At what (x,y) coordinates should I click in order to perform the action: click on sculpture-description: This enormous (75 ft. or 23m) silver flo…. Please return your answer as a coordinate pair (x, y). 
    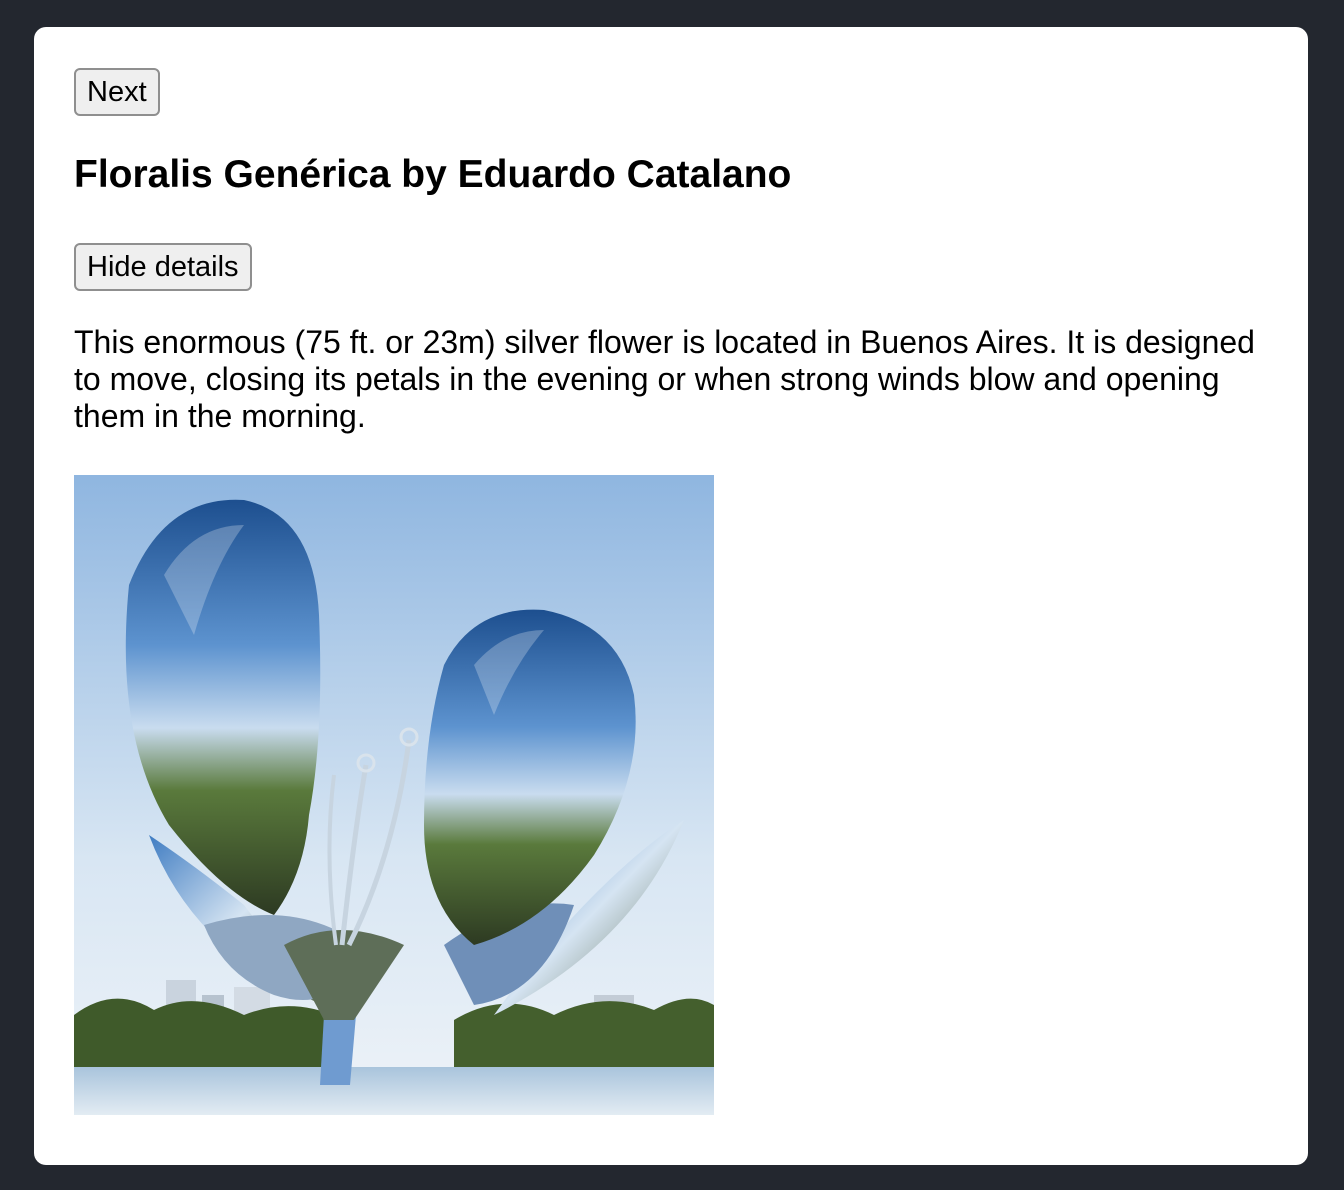
    Looking at the image, I should click on (664, 379).